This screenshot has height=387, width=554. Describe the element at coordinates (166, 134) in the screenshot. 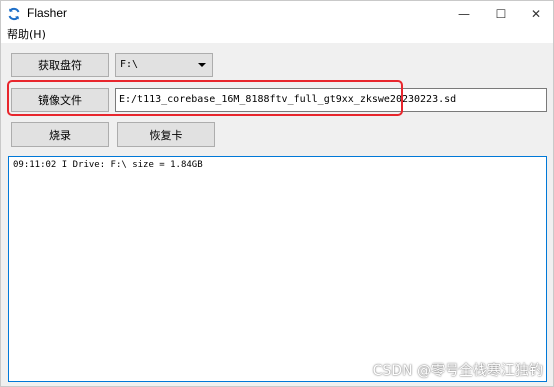

I see `restore-card-button: 恢复卡` at that location.